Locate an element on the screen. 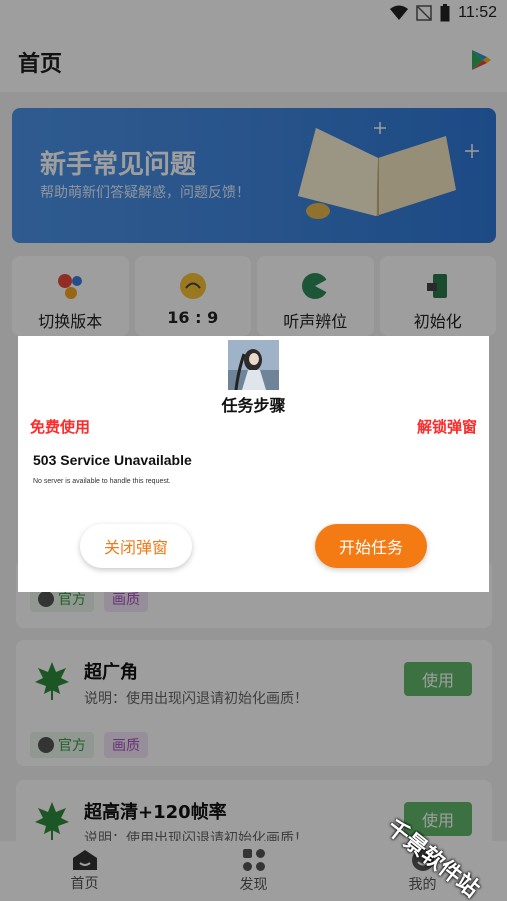  start-task-button: 开始任务 is located at coordinates (371, 546).